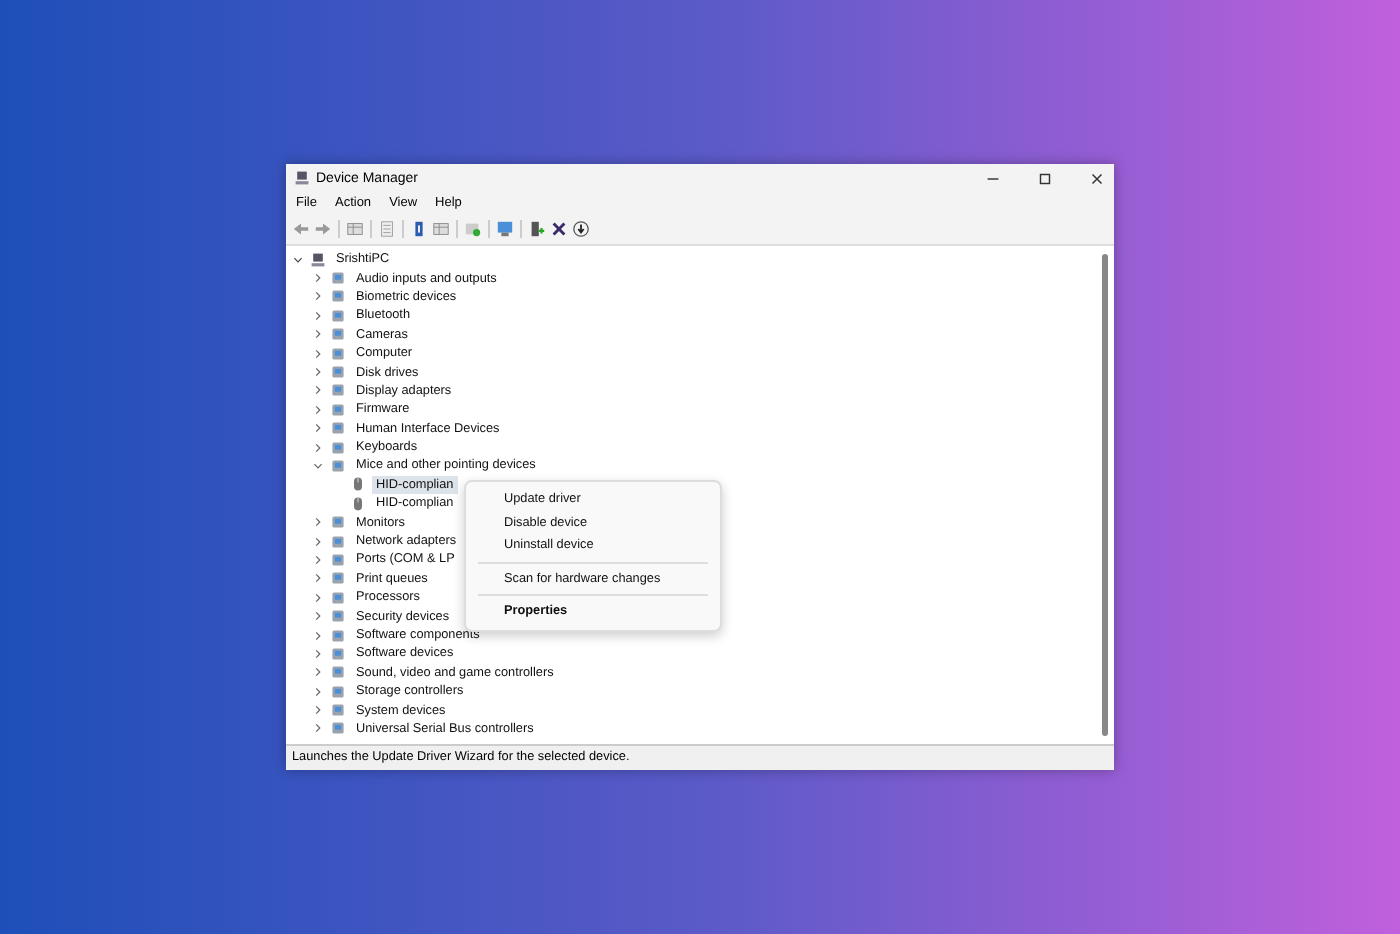 The image size is (1400, 934). I want to click on add-icon, so click(537, 229).